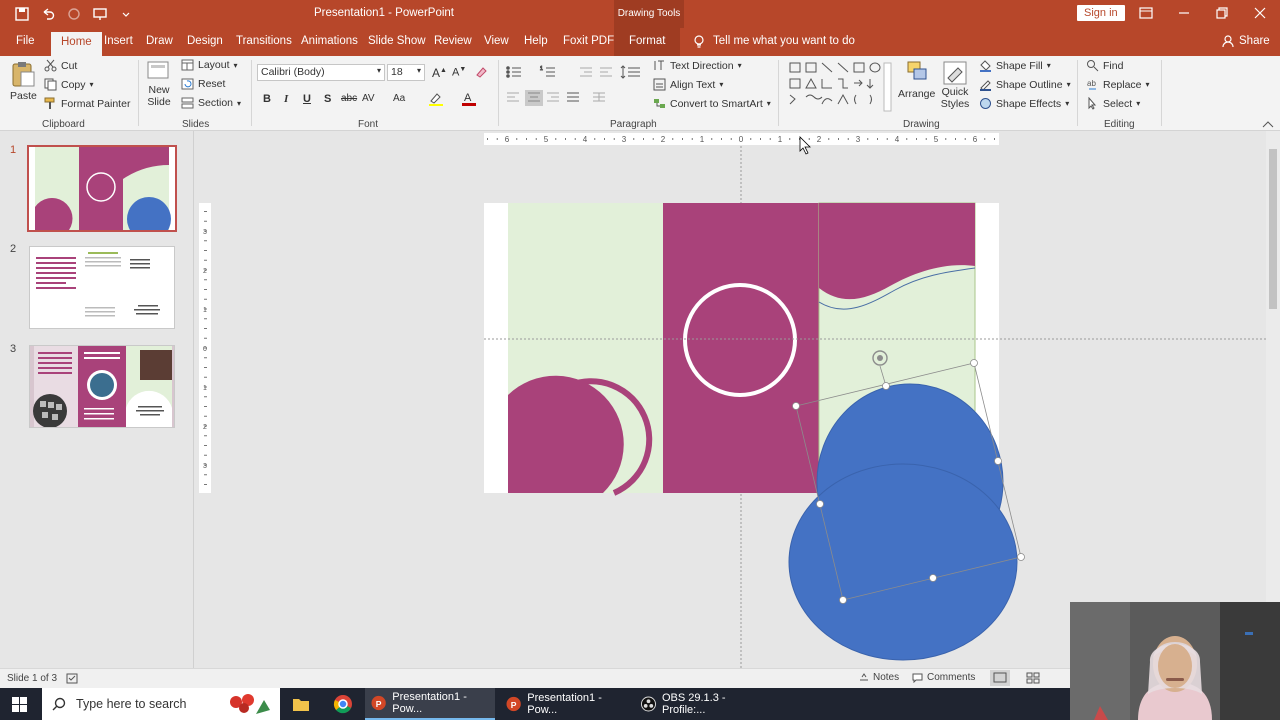 This screenshot has height=720, width=1280. I want to click on save-icon, so click(22, 14).